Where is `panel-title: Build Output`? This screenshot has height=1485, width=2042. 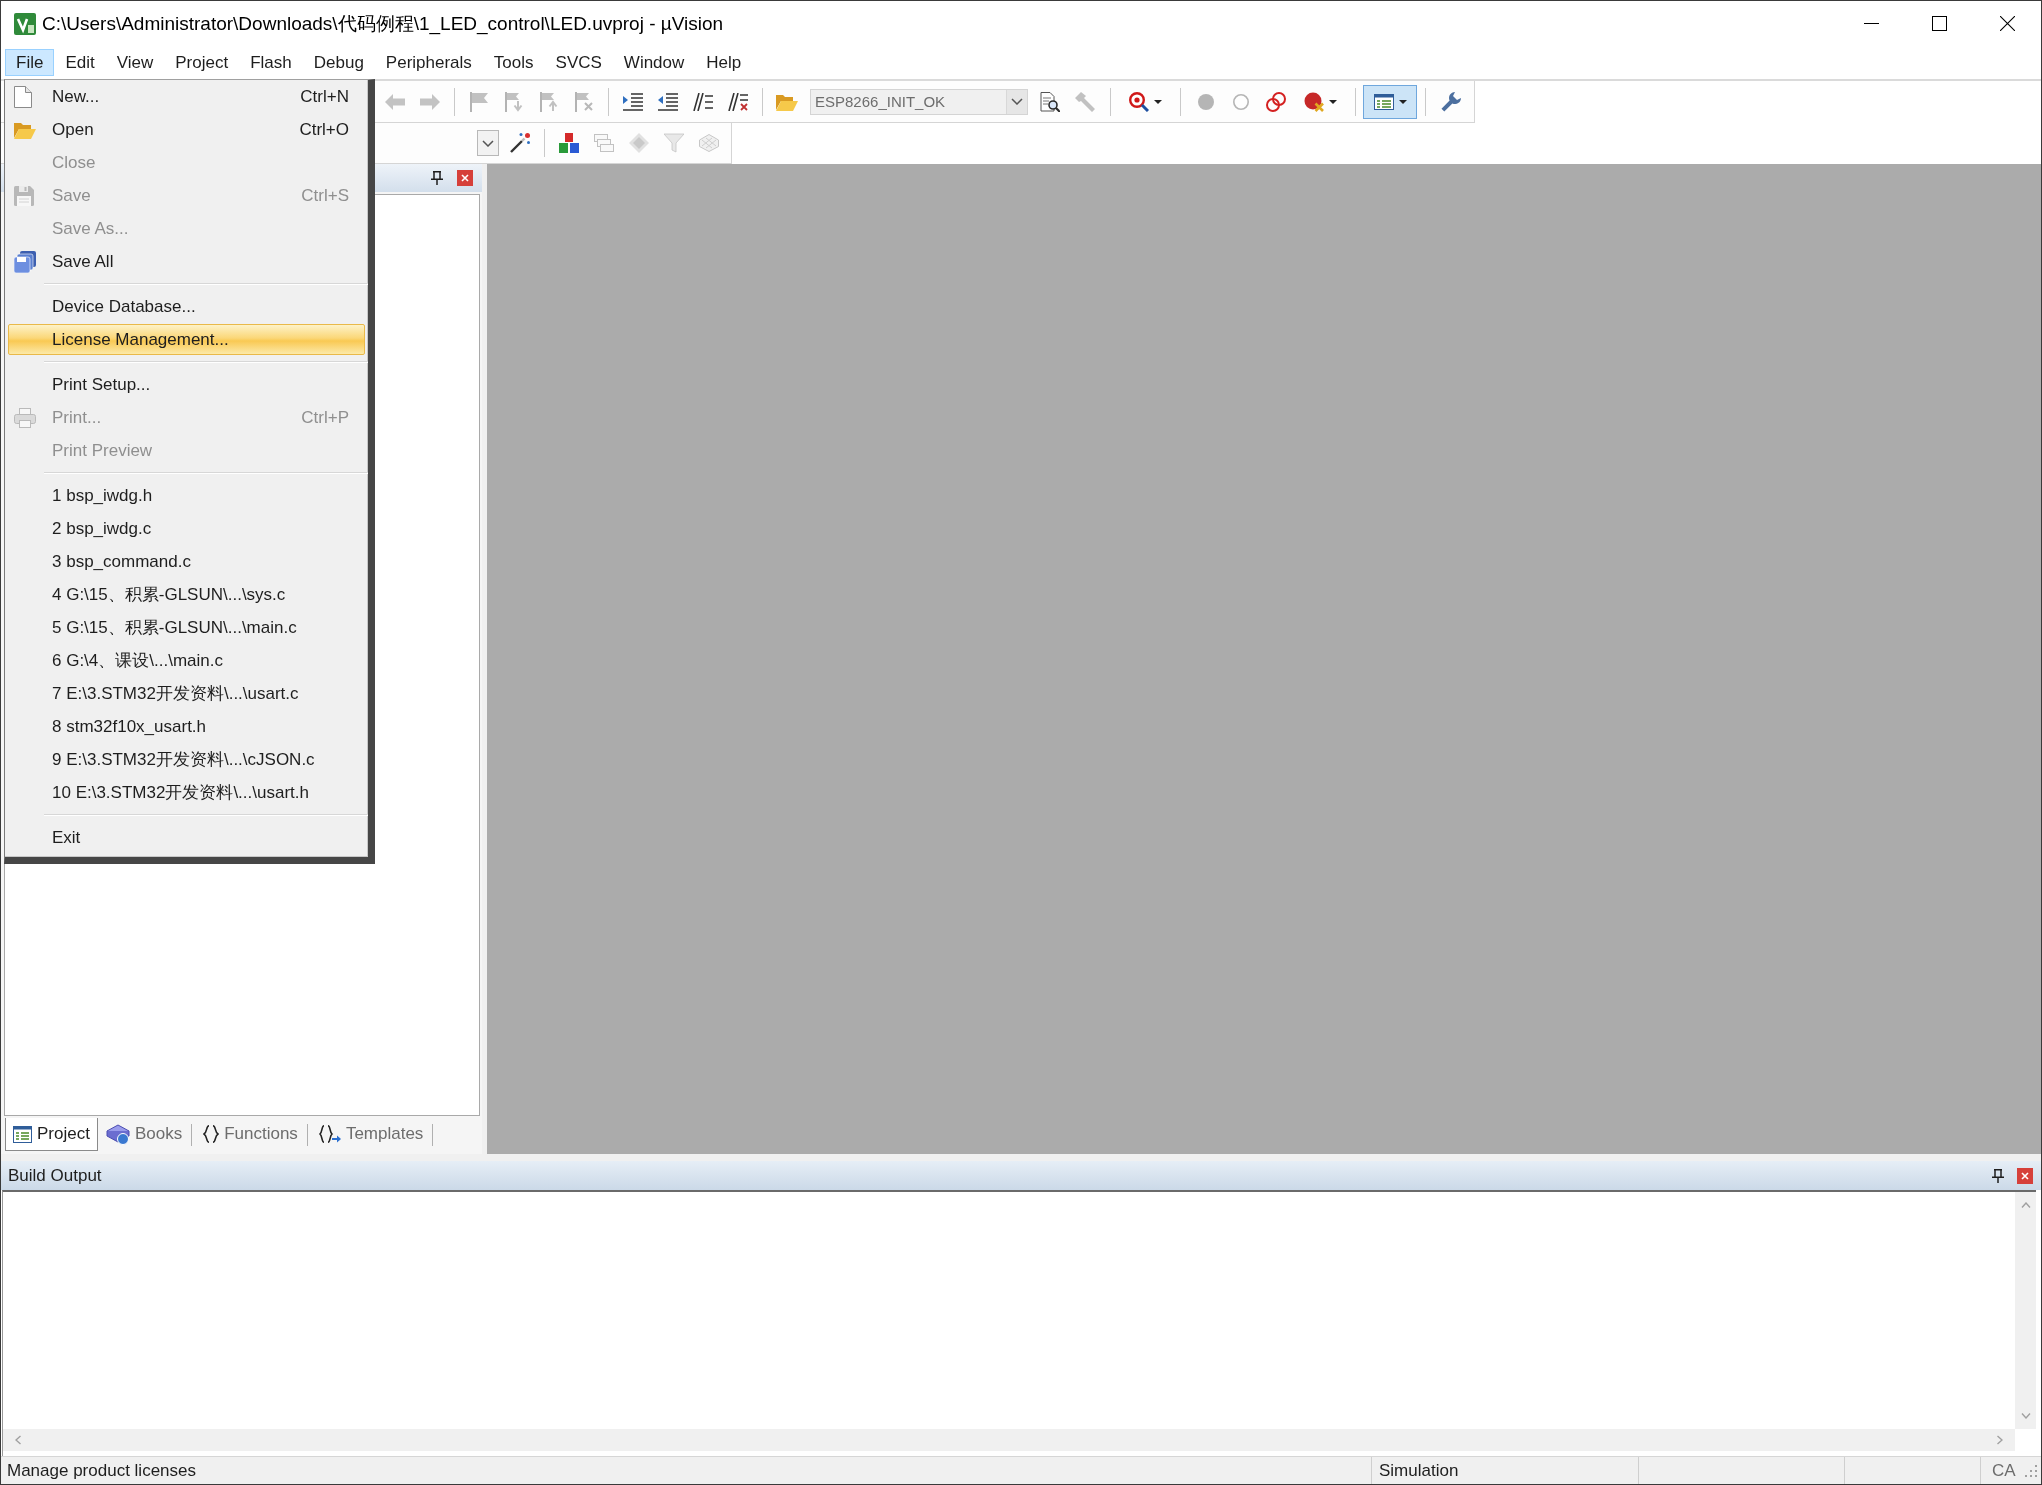 panel-title: Build Output is located at coordinates (55, 1175).